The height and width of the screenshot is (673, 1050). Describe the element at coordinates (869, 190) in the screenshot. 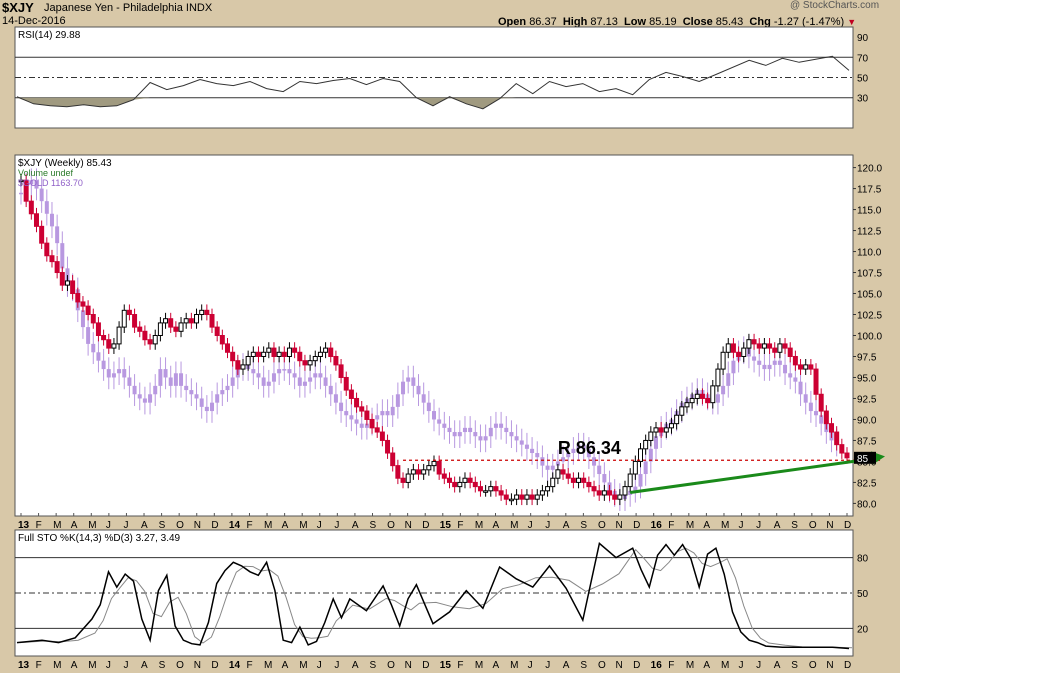

I see `price-tick-label: 117.5` at that location.